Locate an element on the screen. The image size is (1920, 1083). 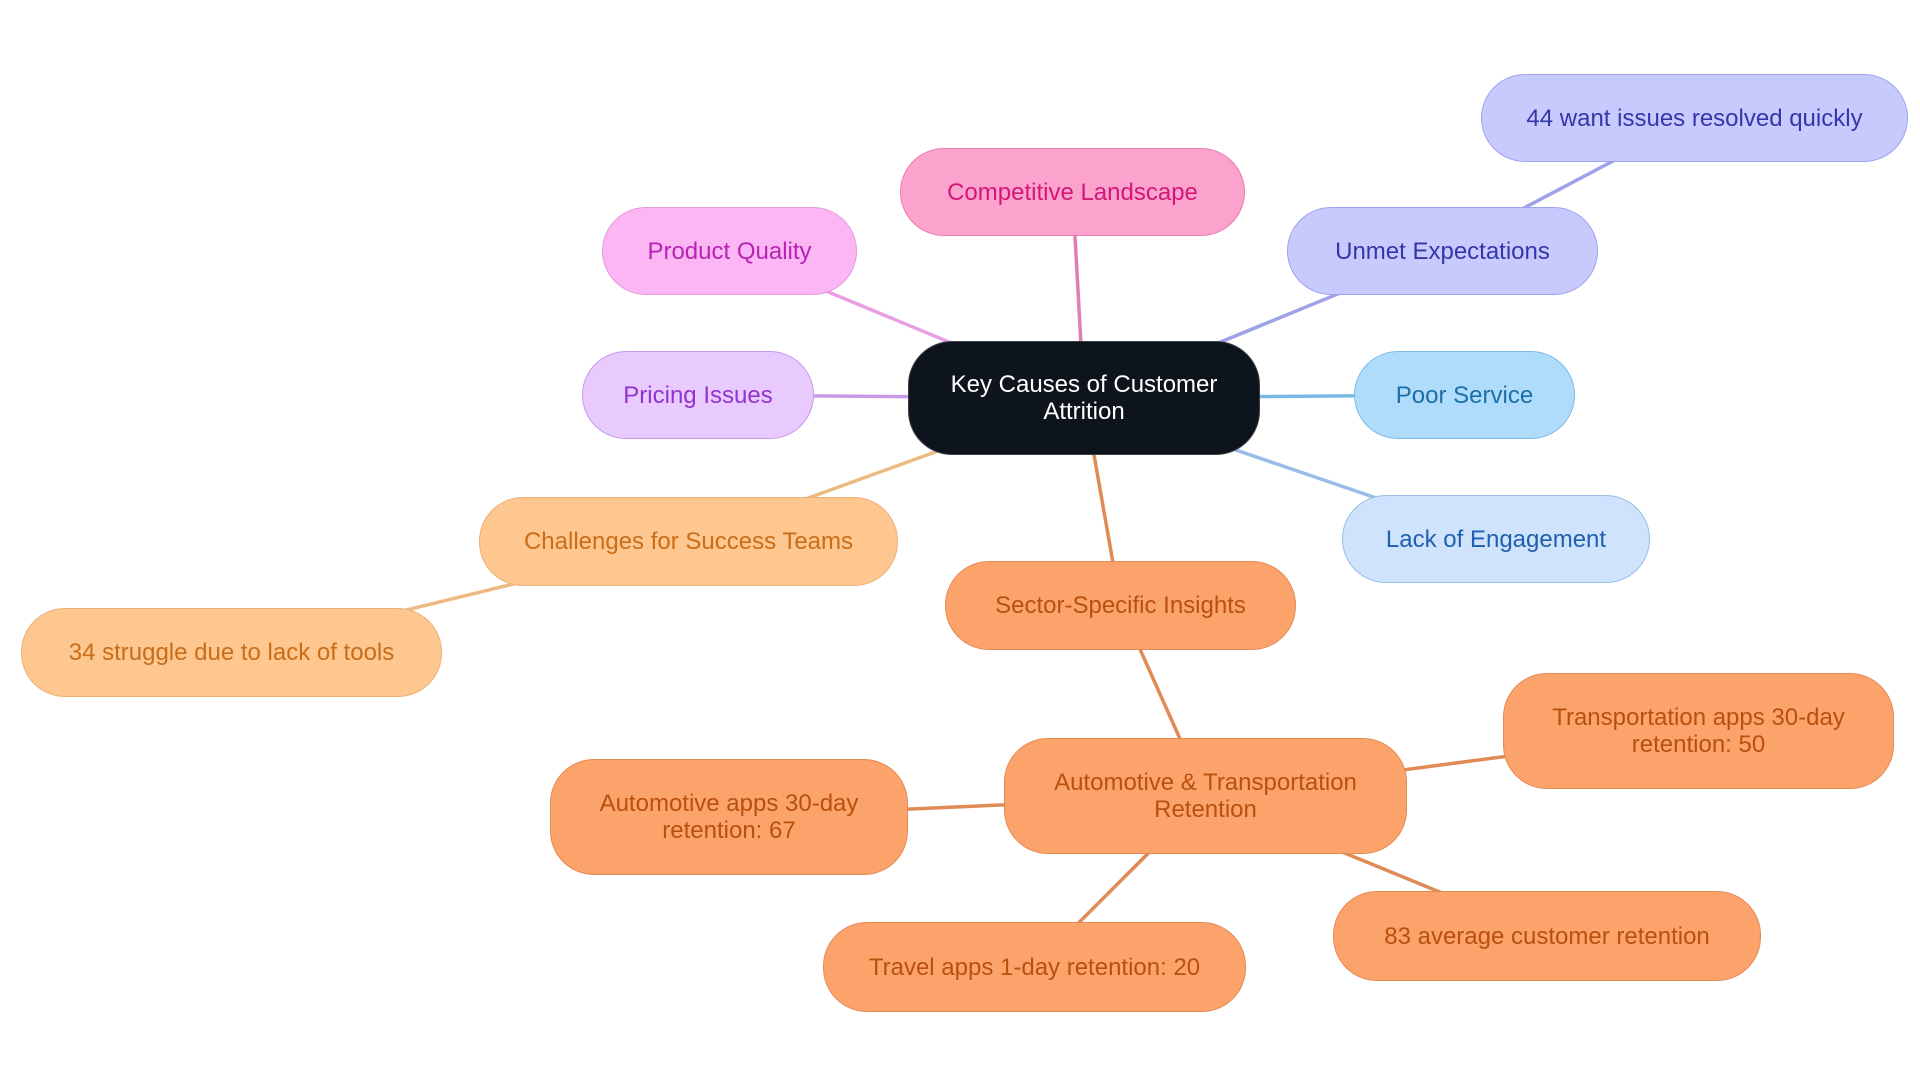
node-label: Pricing Issues is located at coordinates (698, 395).